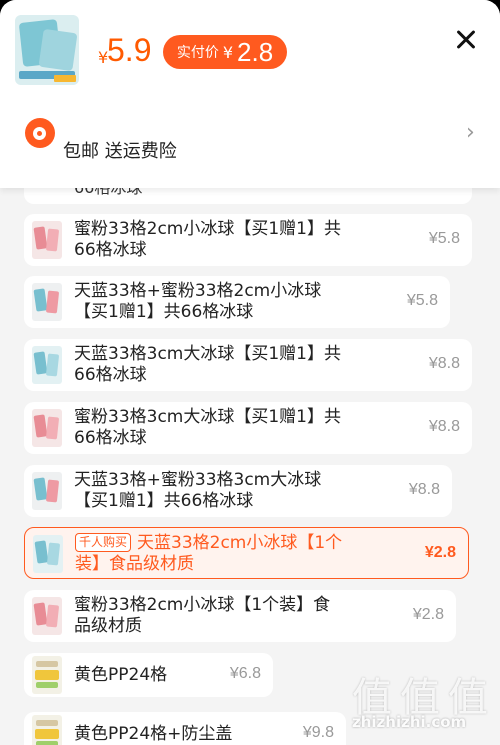 This screenshot has height=745, width=500. What do you see at coordinates (466, 40) in the screenshot?
I see `close-icon` at bounding box center [466, 40].